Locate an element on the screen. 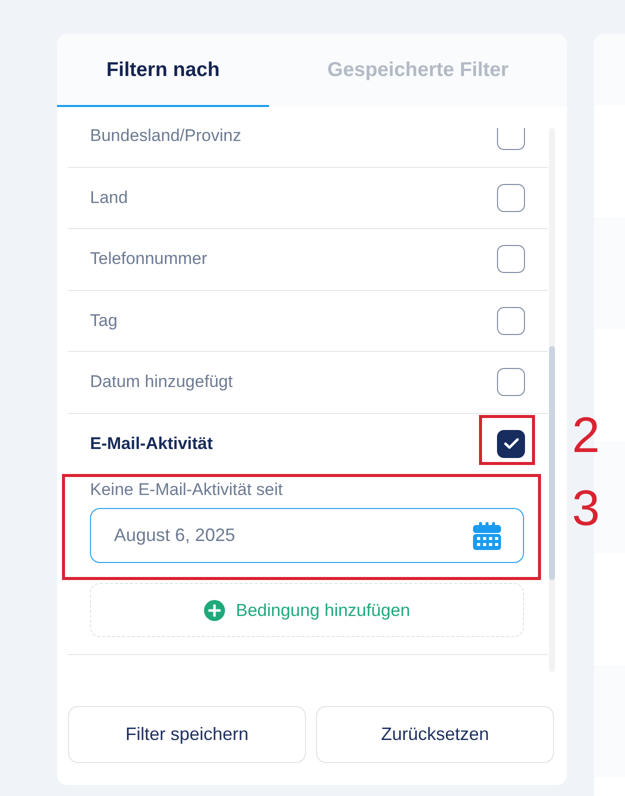  date-field: August 6, 2025 is located at coordinates (307, 535).